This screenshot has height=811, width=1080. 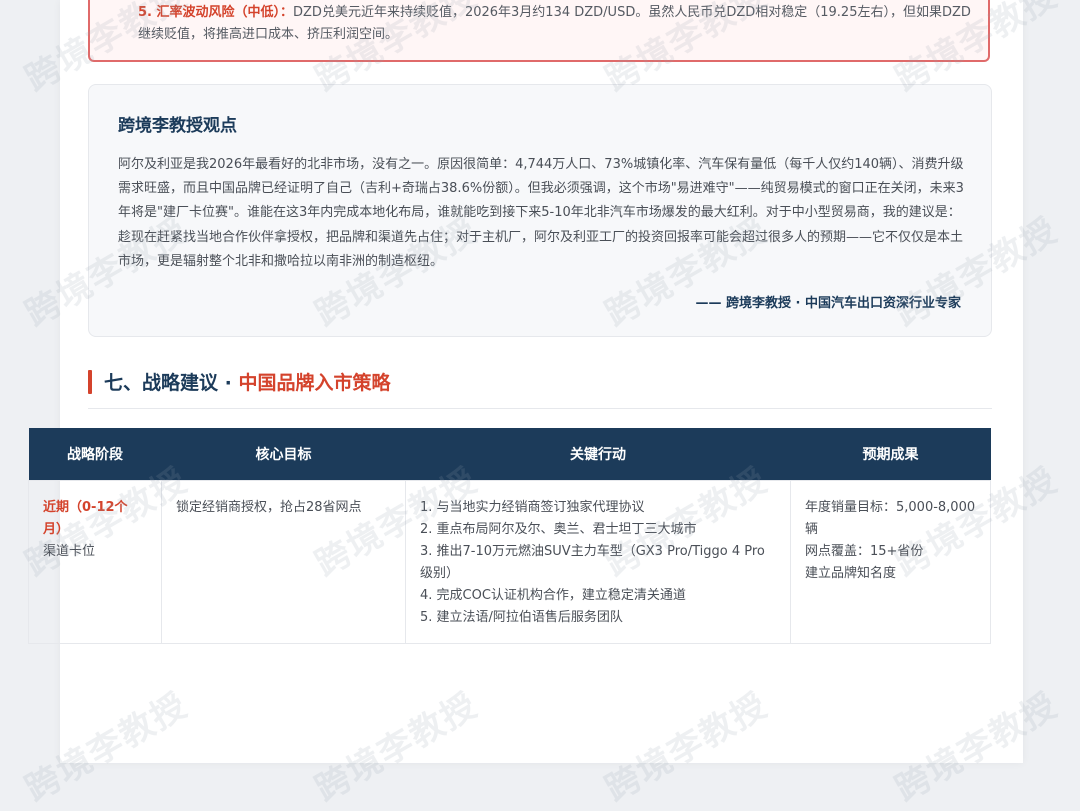 I want to click on list-item: 2. 重点布局阿尔及尔、奥兰、君士坦丁三大城市, so click(x=558, y=529).